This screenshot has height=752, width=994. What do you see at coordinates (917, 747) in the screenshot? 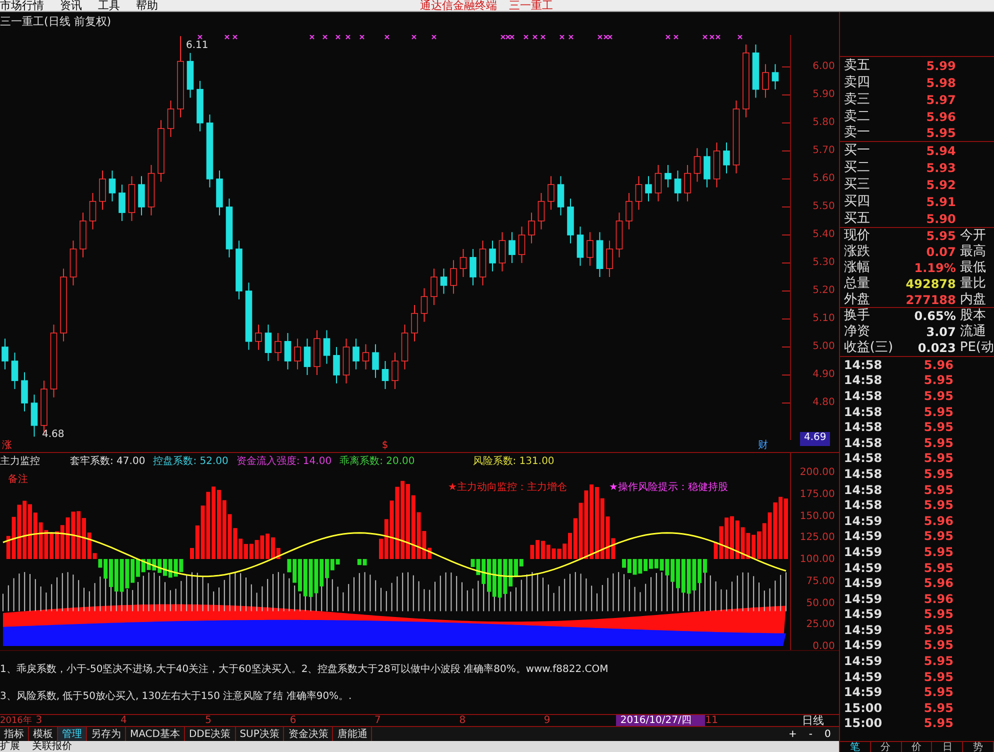
I see `quote-tab: 价` at bounding box center [917, 747].